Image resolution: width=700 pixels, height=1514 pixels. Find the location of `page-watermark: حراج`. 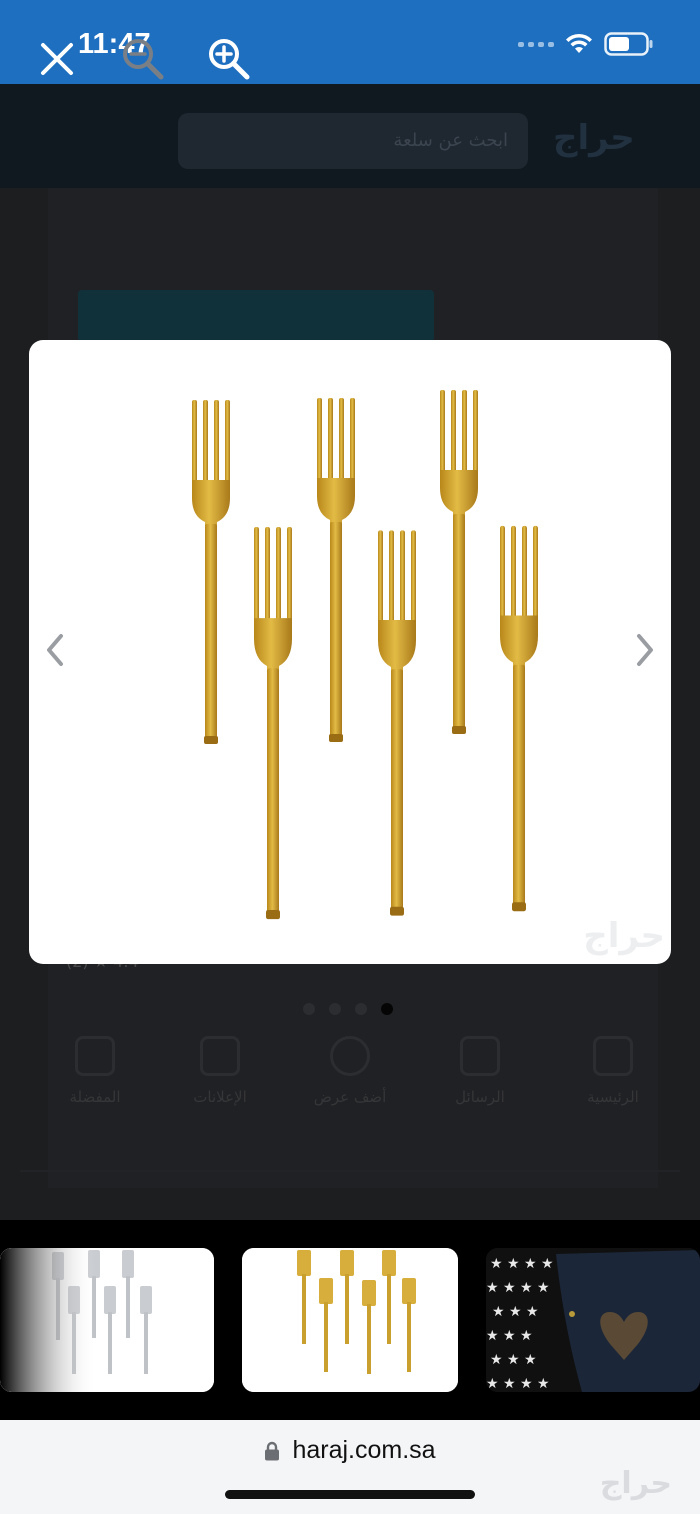

page-watermark: حراج is located at coordinates (635, 1483).